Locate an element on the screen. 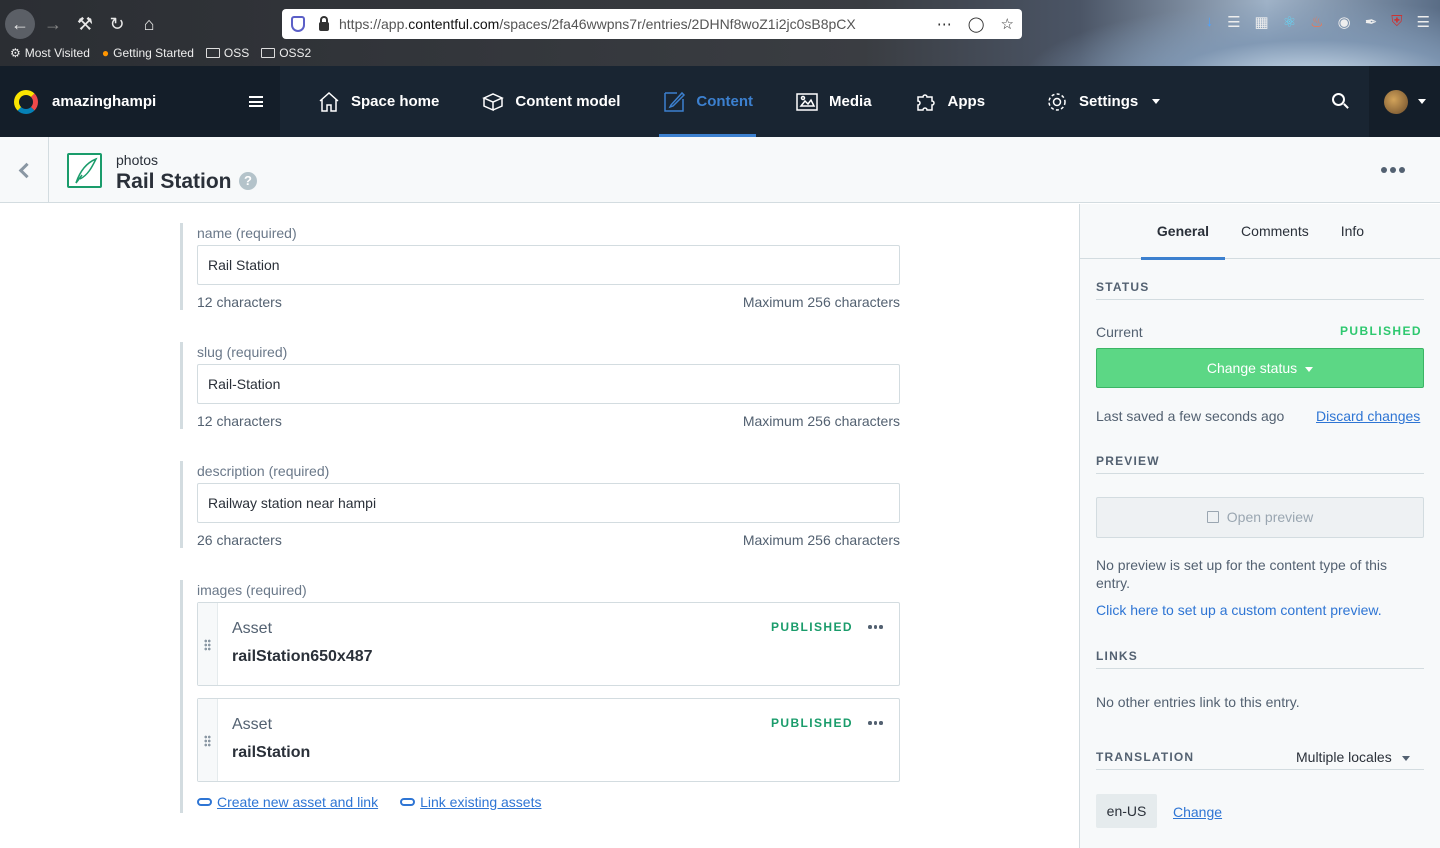 The height and width of the screenshot is (848, 1440). tab-comments: Comments is located at coordinates (1275, 231).